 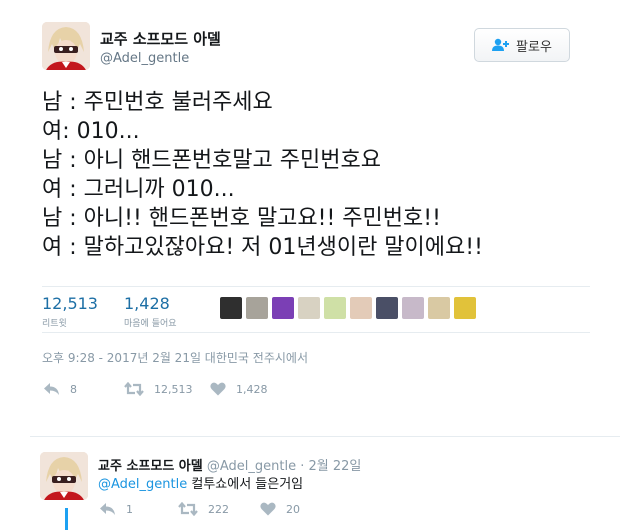 I want to click on retweet-button: 12,513, so click(x=158, y=389).